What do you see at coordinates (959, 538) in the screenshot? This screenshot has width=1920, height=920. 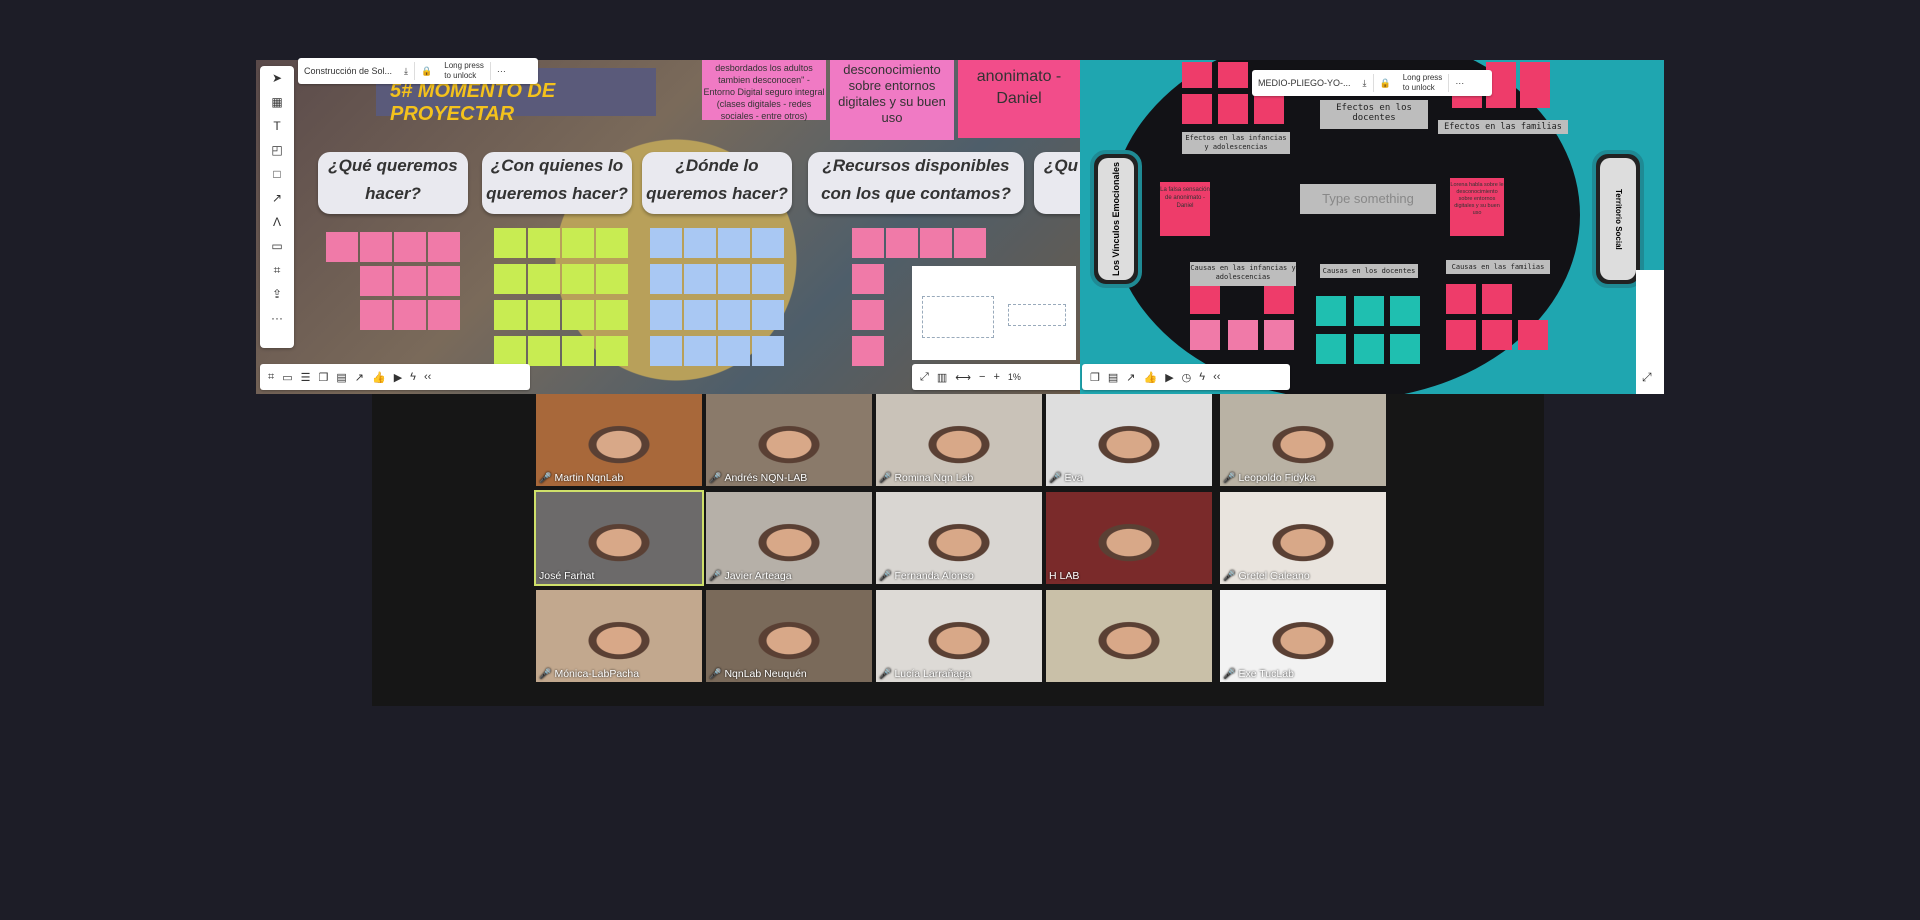 I see `participant-tile: 🎤 Fernanda Alonso` at bounding box center [959, 538].